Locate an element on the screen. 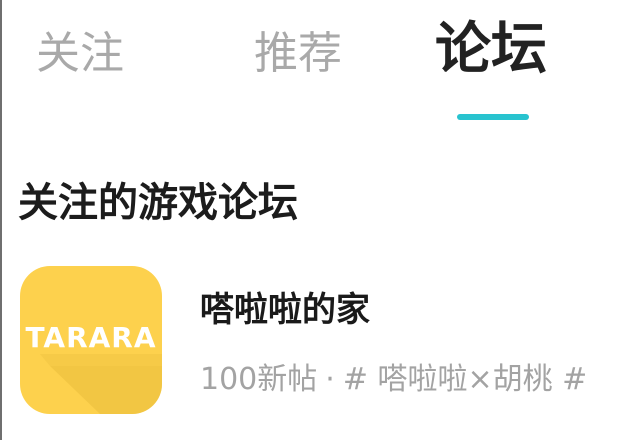 Image resolution: width=638 pixels, height=440 pixels. game-icon: TARARA is located at coordinates (91, 340).